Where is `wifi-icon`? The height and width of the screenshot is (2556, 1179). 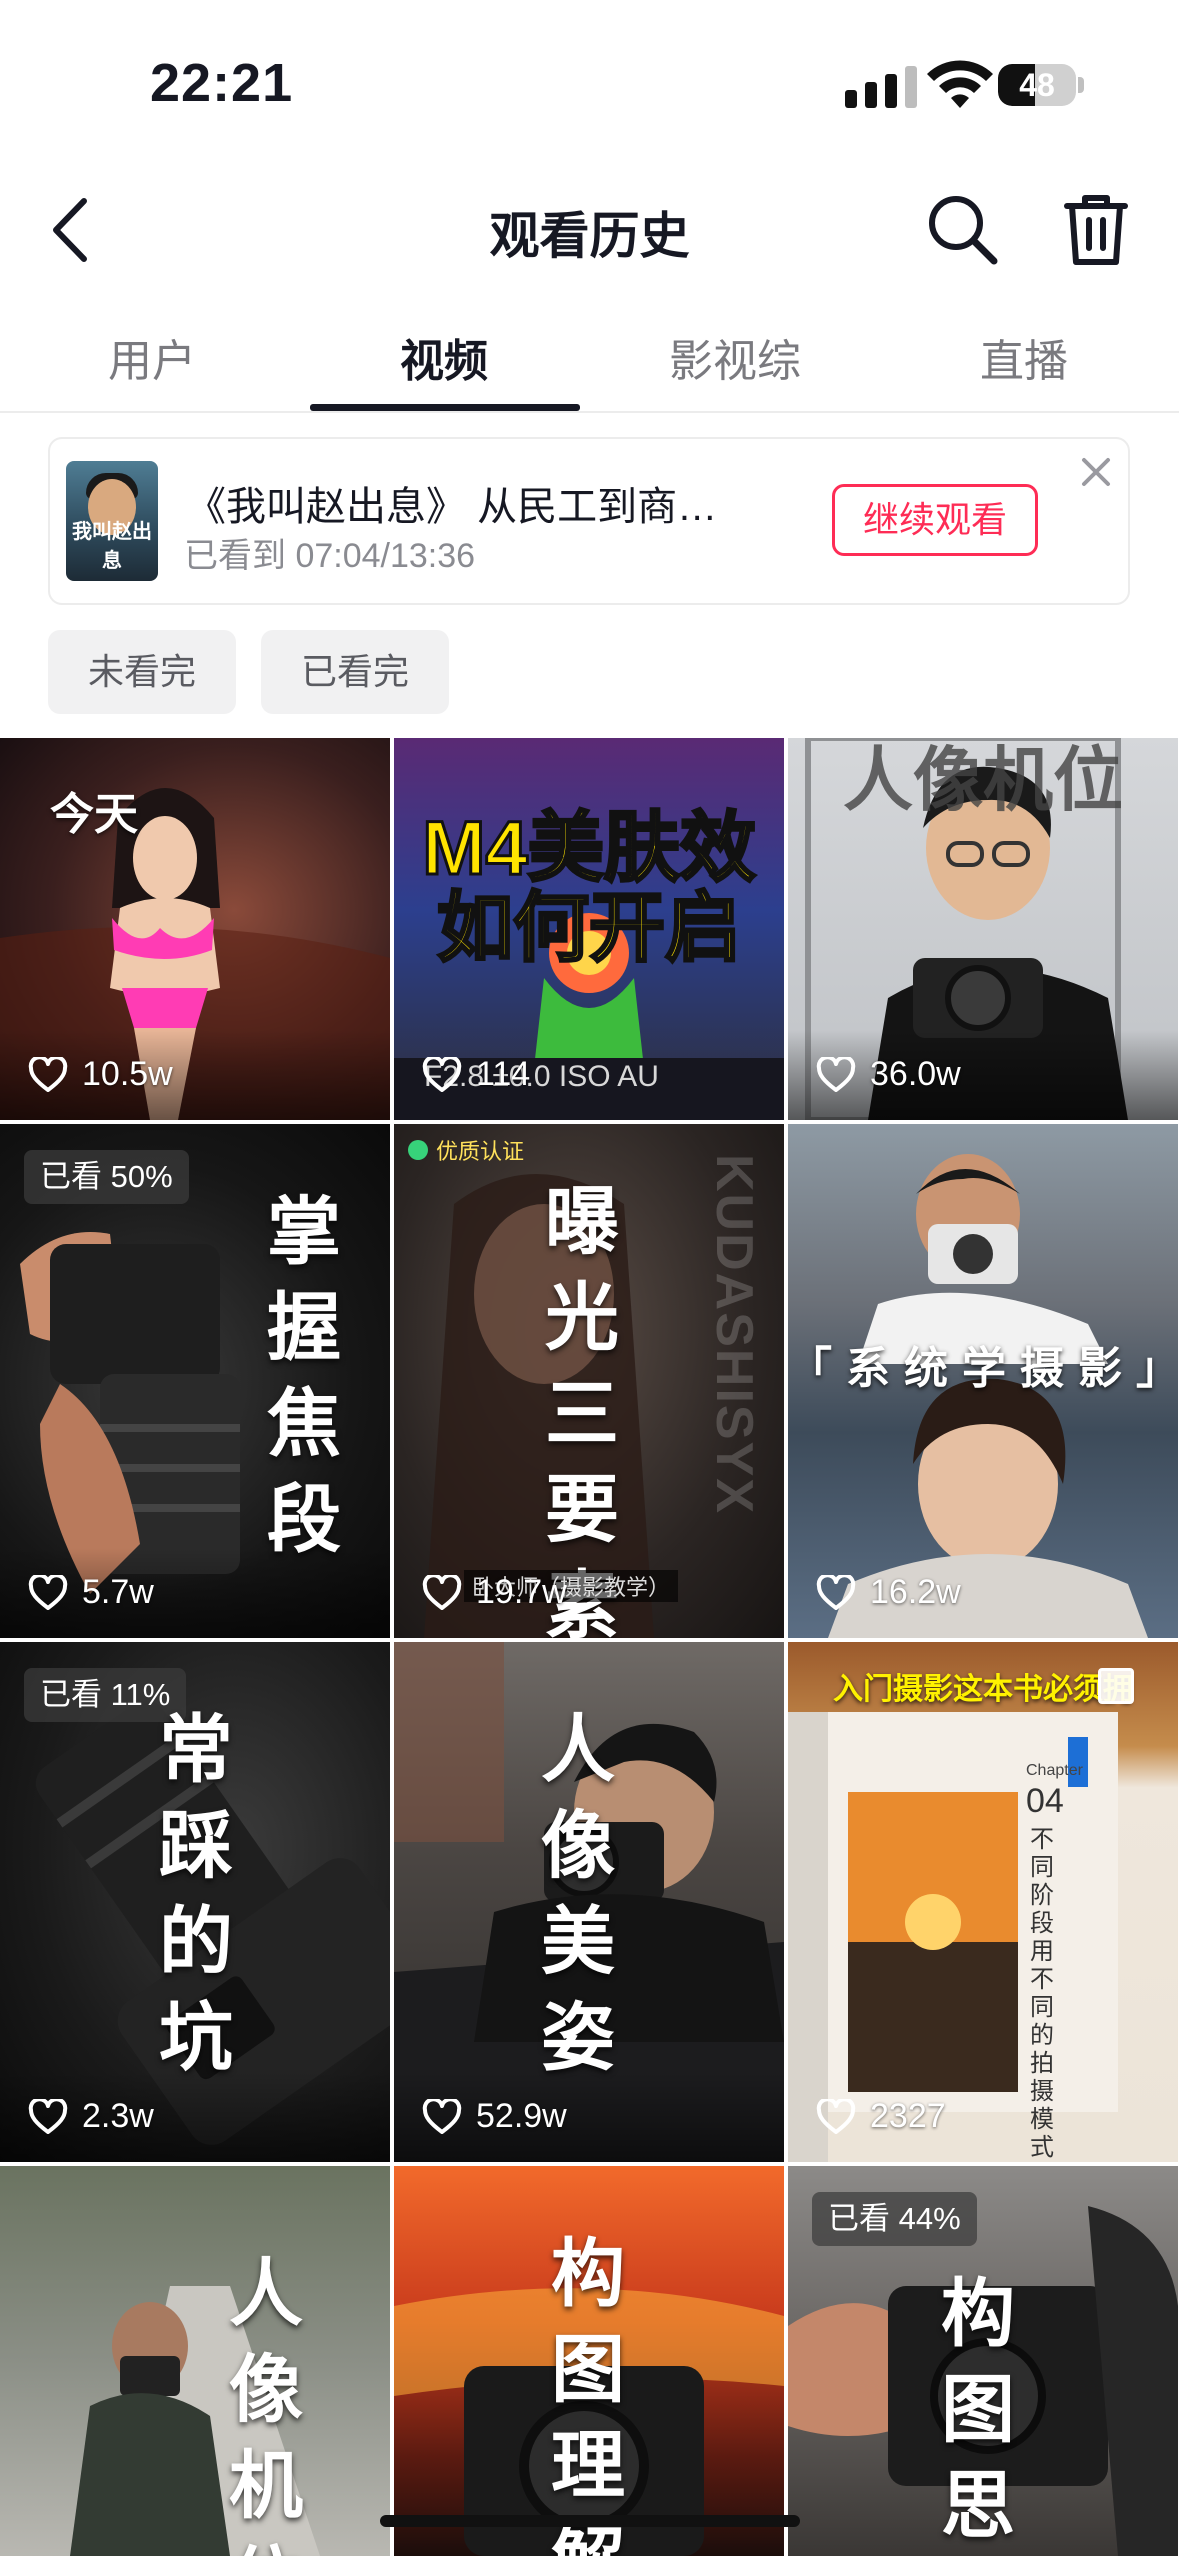
wifi-icon is located at coordinates (960, 84).